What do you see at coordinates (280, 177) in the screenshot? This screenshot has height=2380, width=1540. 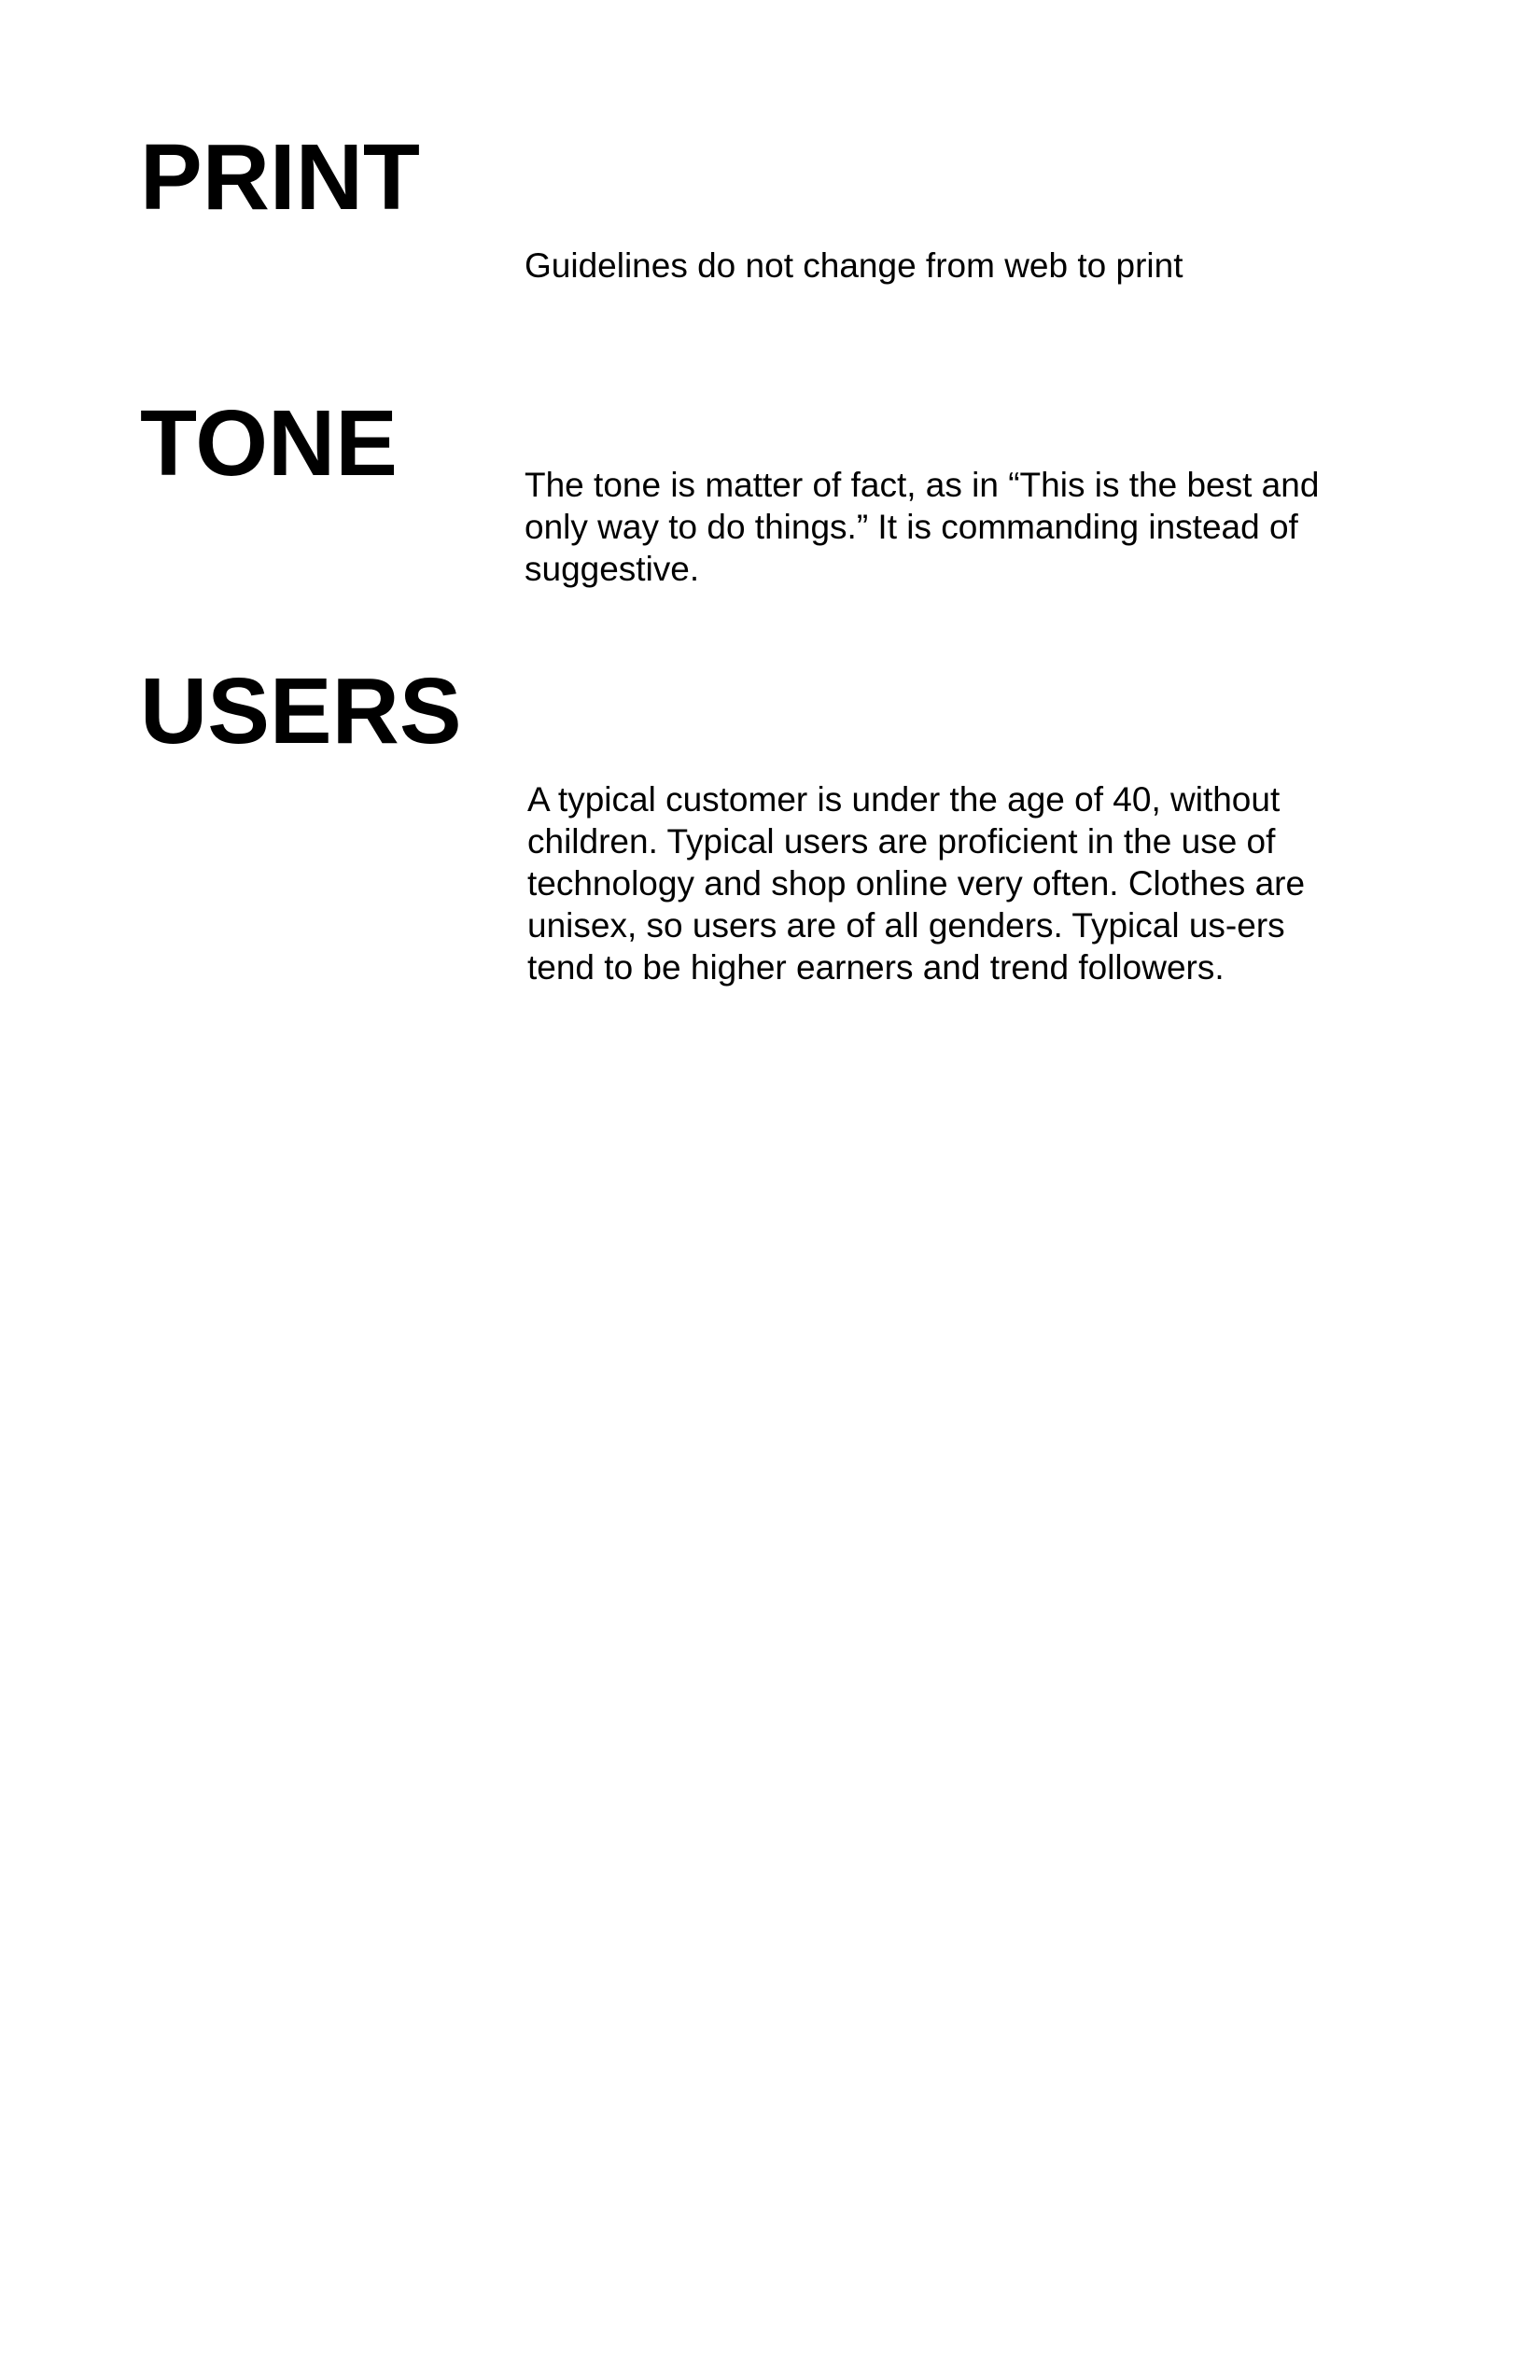 I see `section-heading-print: PRINT` at bounding box center [280, 177].